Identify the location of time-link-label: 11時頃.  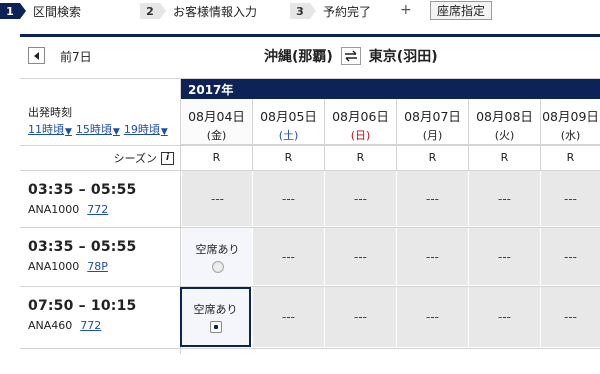
(46, 129).